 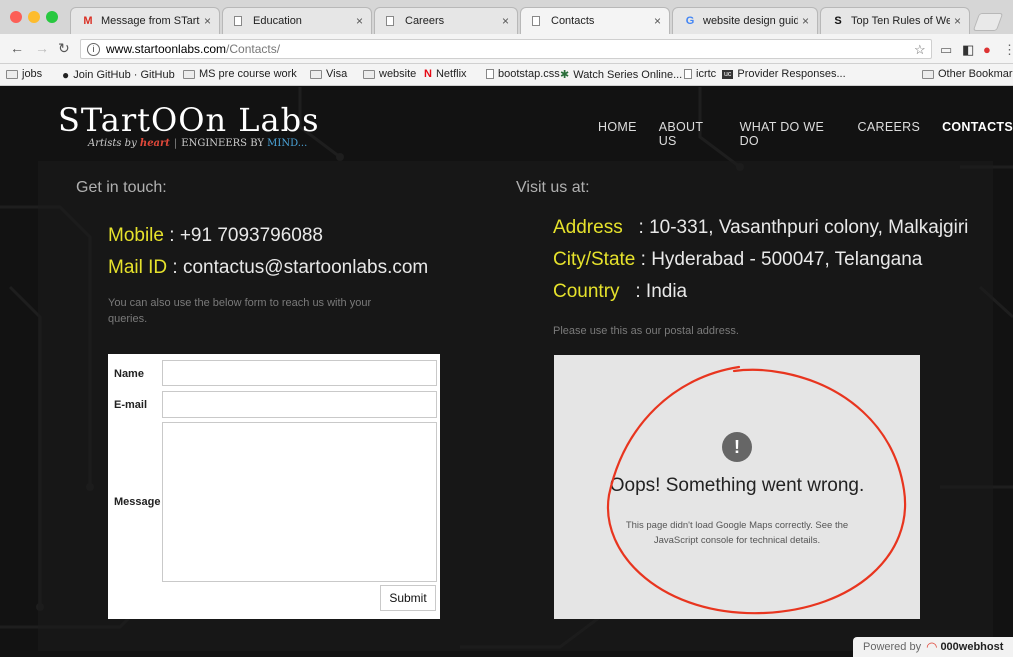 I want to click on mail-line: Mail ID : contactus@startoonlabs.com, so click(x=268, y=267).